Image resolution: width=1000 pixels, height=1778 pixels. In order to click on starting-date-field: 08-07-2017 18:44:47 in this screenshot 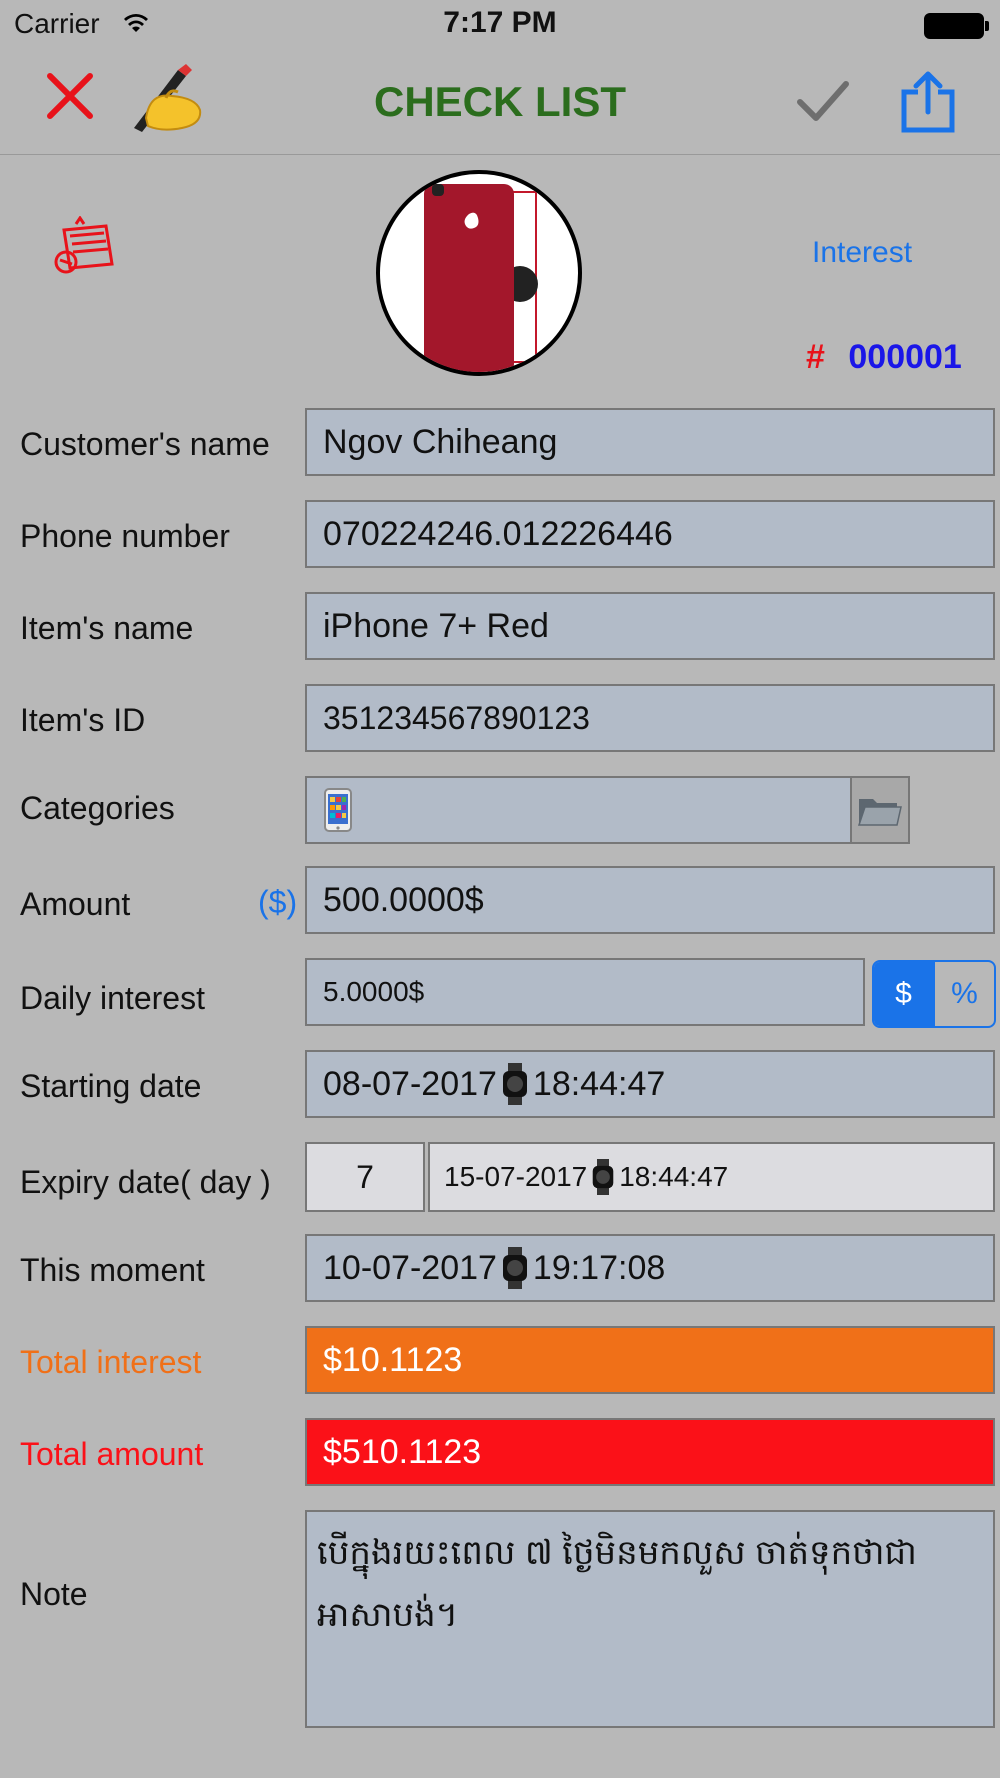, I will do `click(650, 1084)`.